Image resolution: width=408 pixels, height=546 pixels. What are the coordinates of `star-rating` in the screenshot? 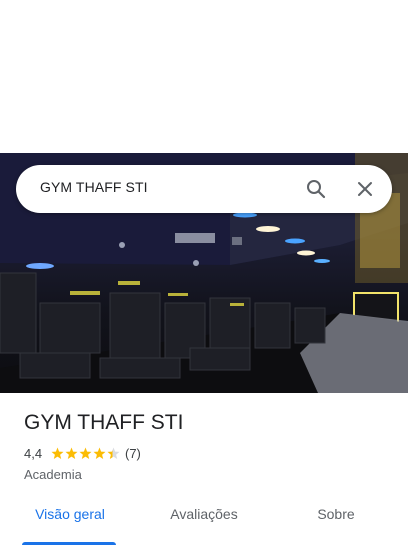 It's located at (85, 453).